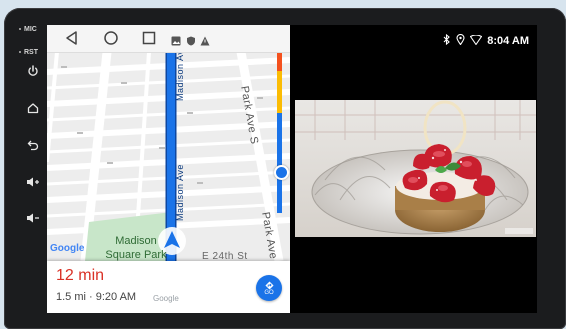  What do you see at coordinates (279, 133) in the screenshot?
I see `traffic-bar` at bounding box center [279, 133].